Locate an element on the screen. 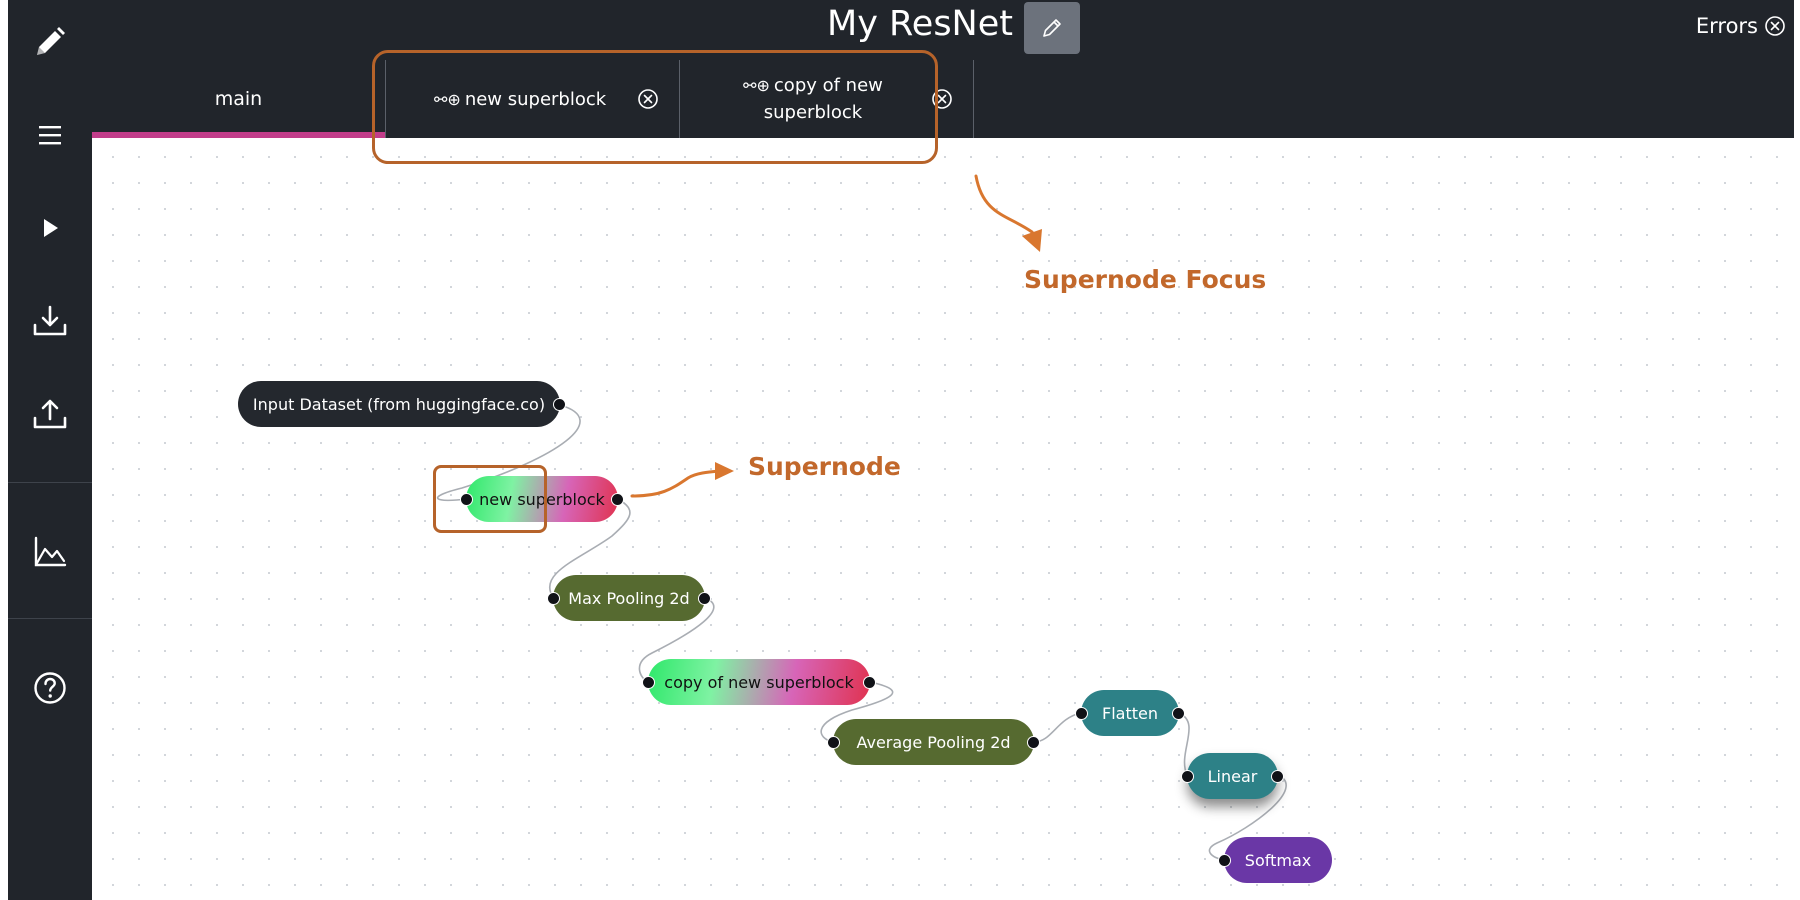 The height and width of the screenshot is (900, 1800). line-chart-icon is located at coordinates (50, 551).